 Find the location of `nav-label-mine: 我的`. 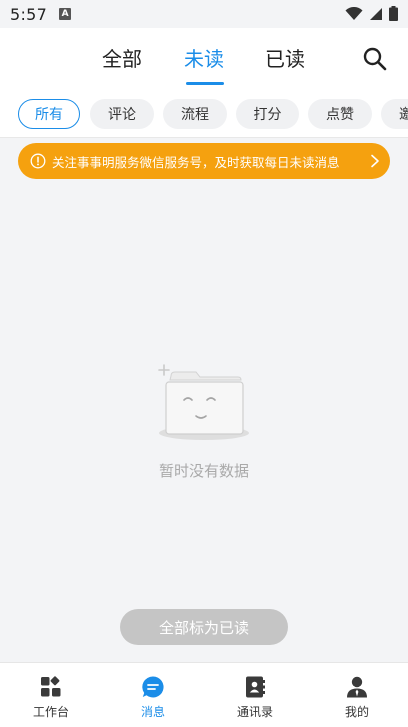

nav-label-mine: 我的 is located at coordinates (356, 712).